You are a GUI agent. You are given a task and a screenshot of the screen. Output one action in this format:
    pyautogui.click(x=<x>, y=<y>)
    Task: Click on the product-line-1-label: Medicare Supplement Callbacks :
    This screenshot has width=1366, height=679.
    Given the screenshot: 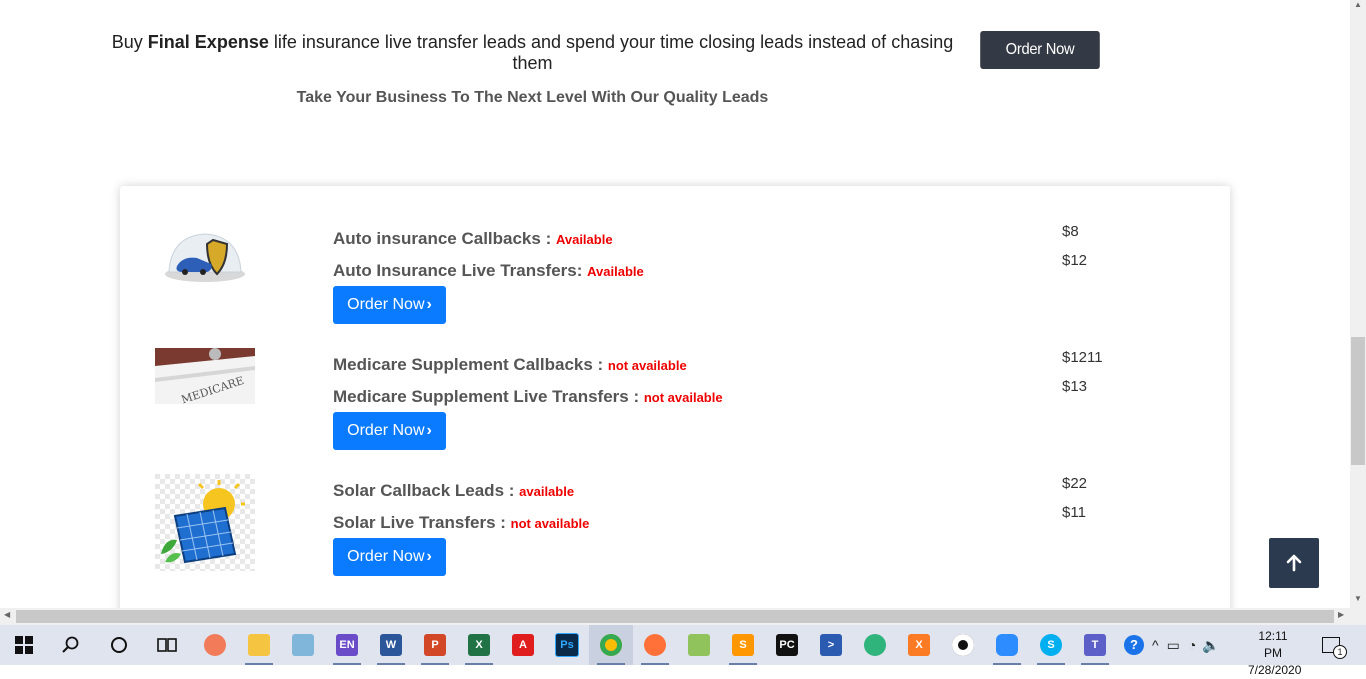 What is the action you would take?
    pyautogui.click(x=470, y=364)
    